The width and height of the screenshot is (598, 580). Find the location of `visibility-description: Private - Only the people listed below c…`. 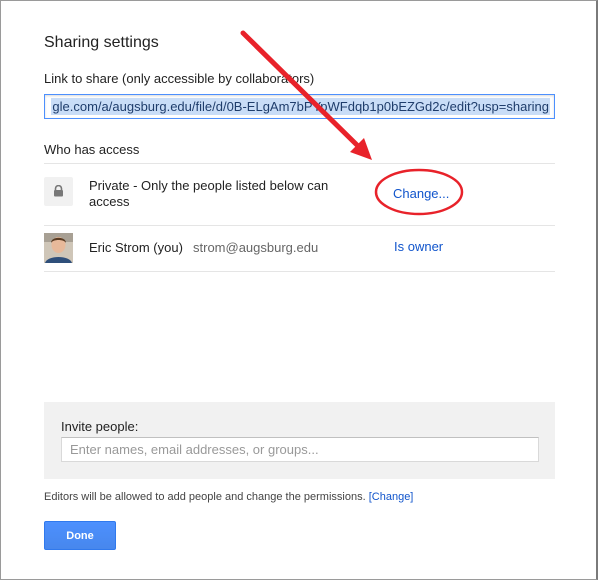

visibility-description: Private - Only the people listed below c… is located at coordinates (209, 193).